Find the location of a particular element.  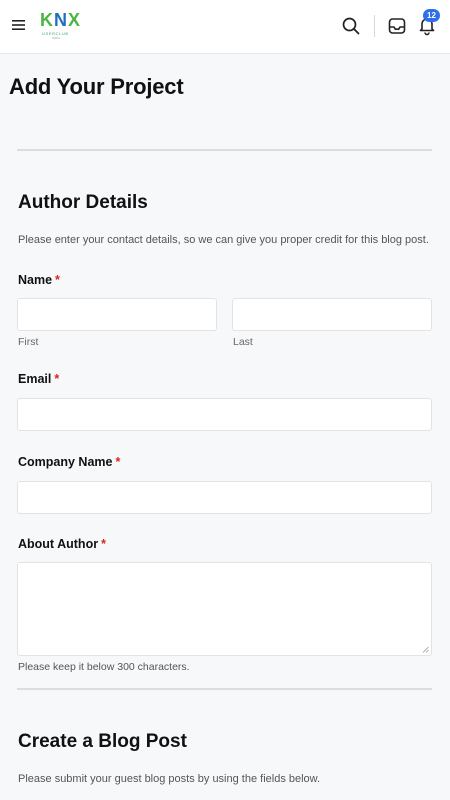

page-title: Add Your Project is located at coordinates (96, 86).